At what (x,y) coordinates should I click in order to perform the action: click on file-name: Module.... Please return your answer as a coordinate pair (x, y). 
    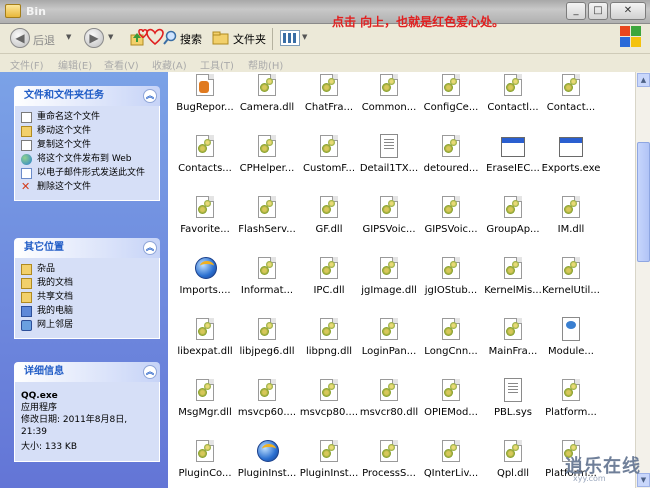
    Looking at the image, I should click on (571, 351).